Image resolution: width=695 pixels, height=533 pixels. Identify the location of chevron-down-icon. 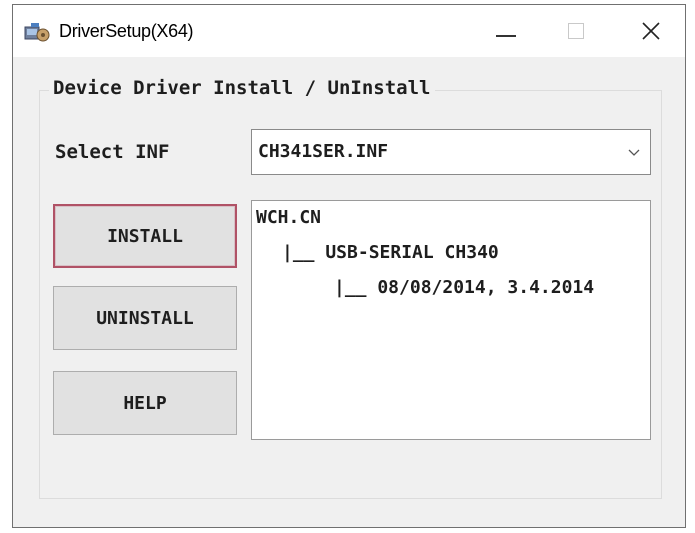
(634, 152).